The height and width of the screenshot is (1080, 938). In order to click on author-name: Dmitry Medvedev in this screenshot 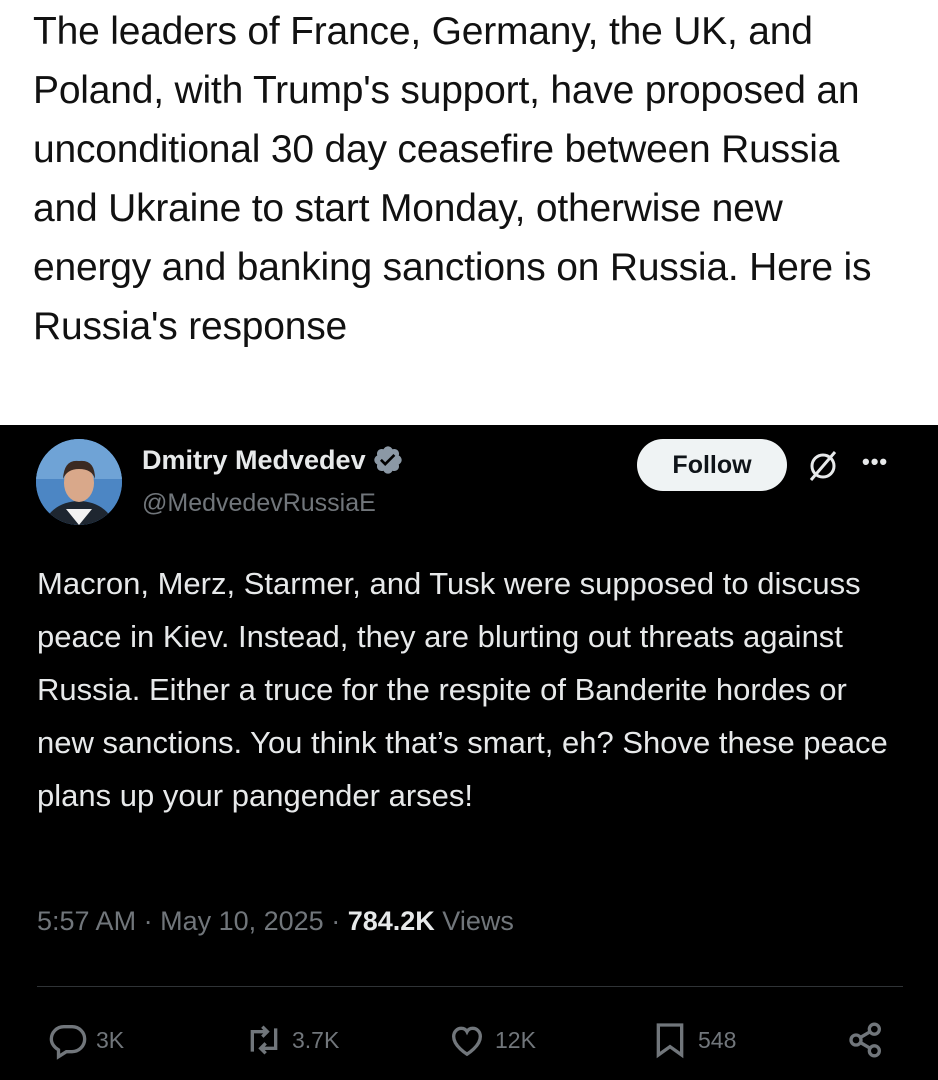, I will do `click(273, 460)`.